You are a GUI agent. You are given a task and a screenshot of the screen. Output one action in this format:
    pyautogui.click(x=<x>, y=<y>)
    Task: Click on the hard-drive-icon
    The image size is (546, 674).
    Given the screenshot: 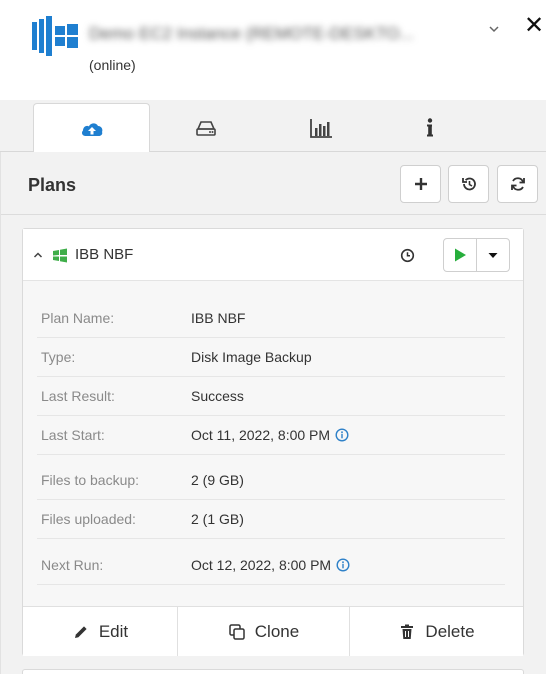 What is the action you would take?
    pyautogui.click(x=205, y=128)
    